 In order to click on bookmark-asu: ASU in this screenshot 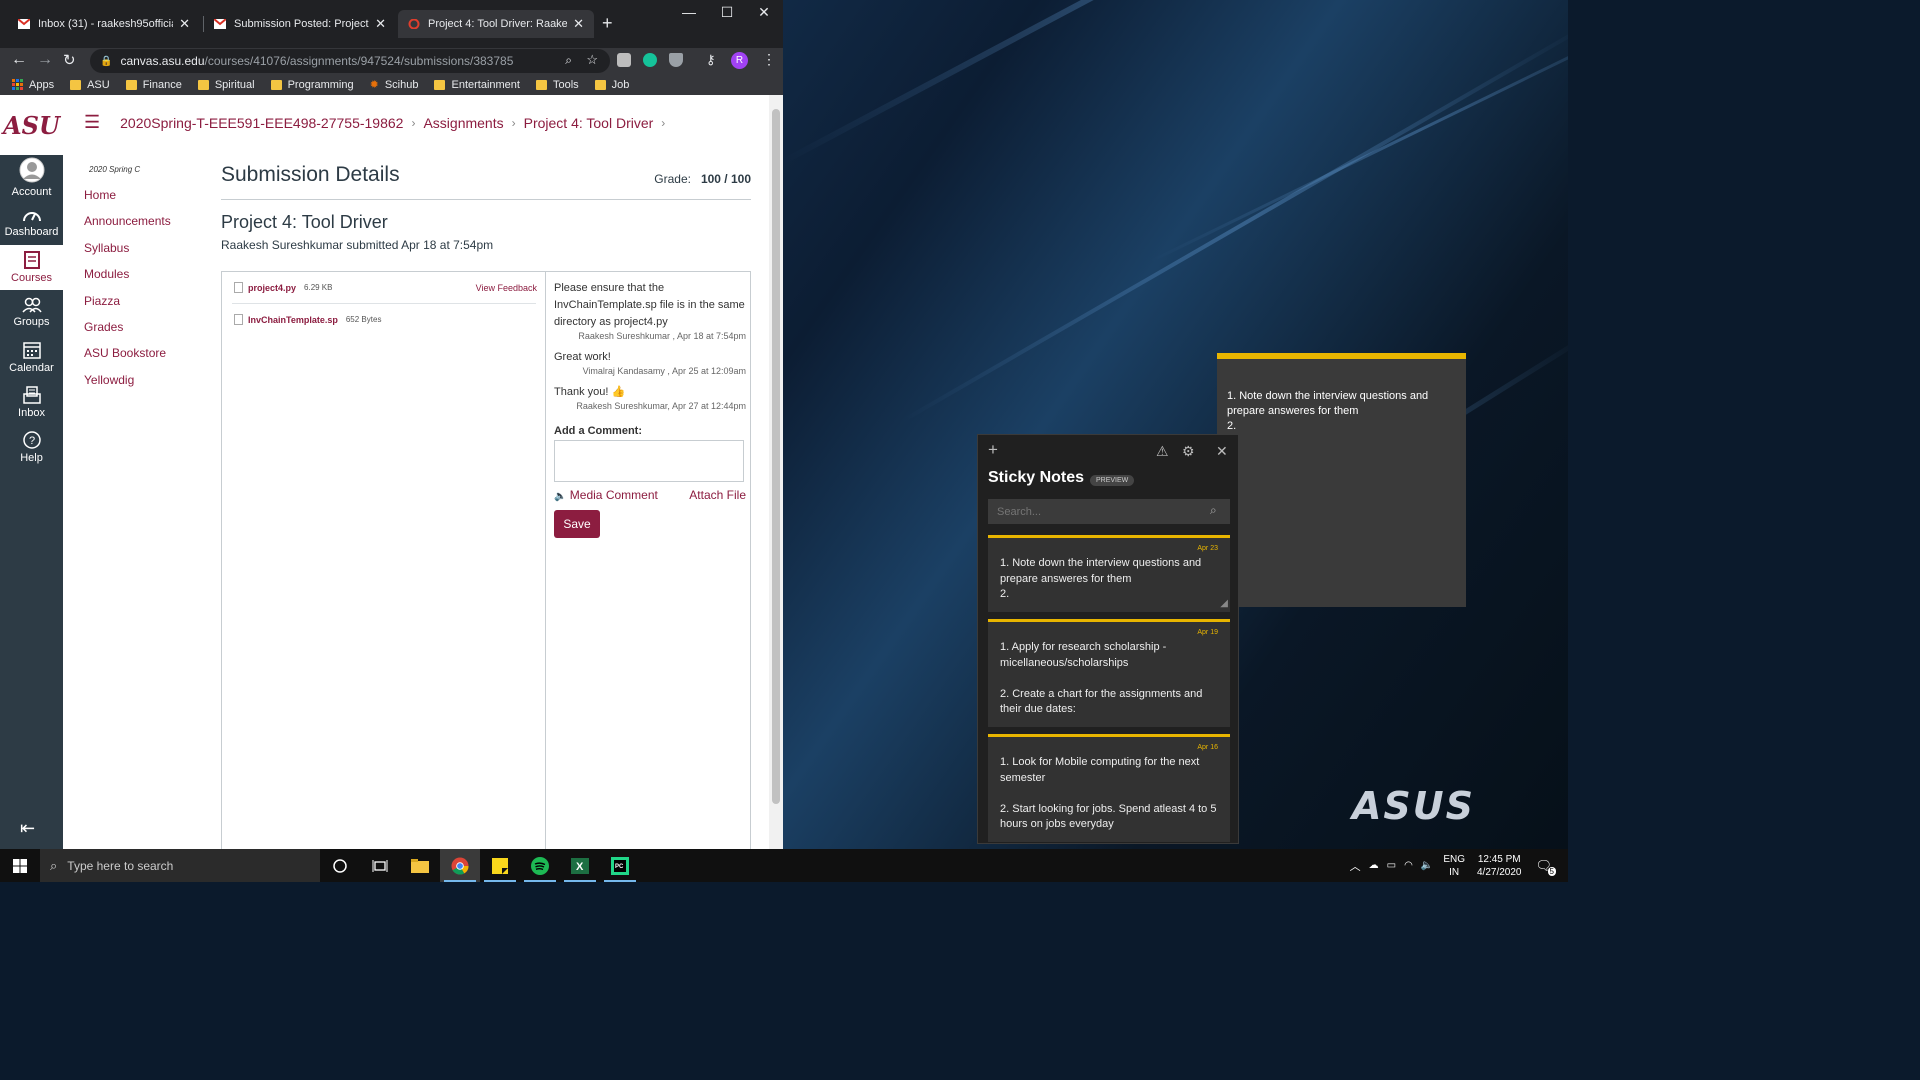, I will do `click(90, 85)`.